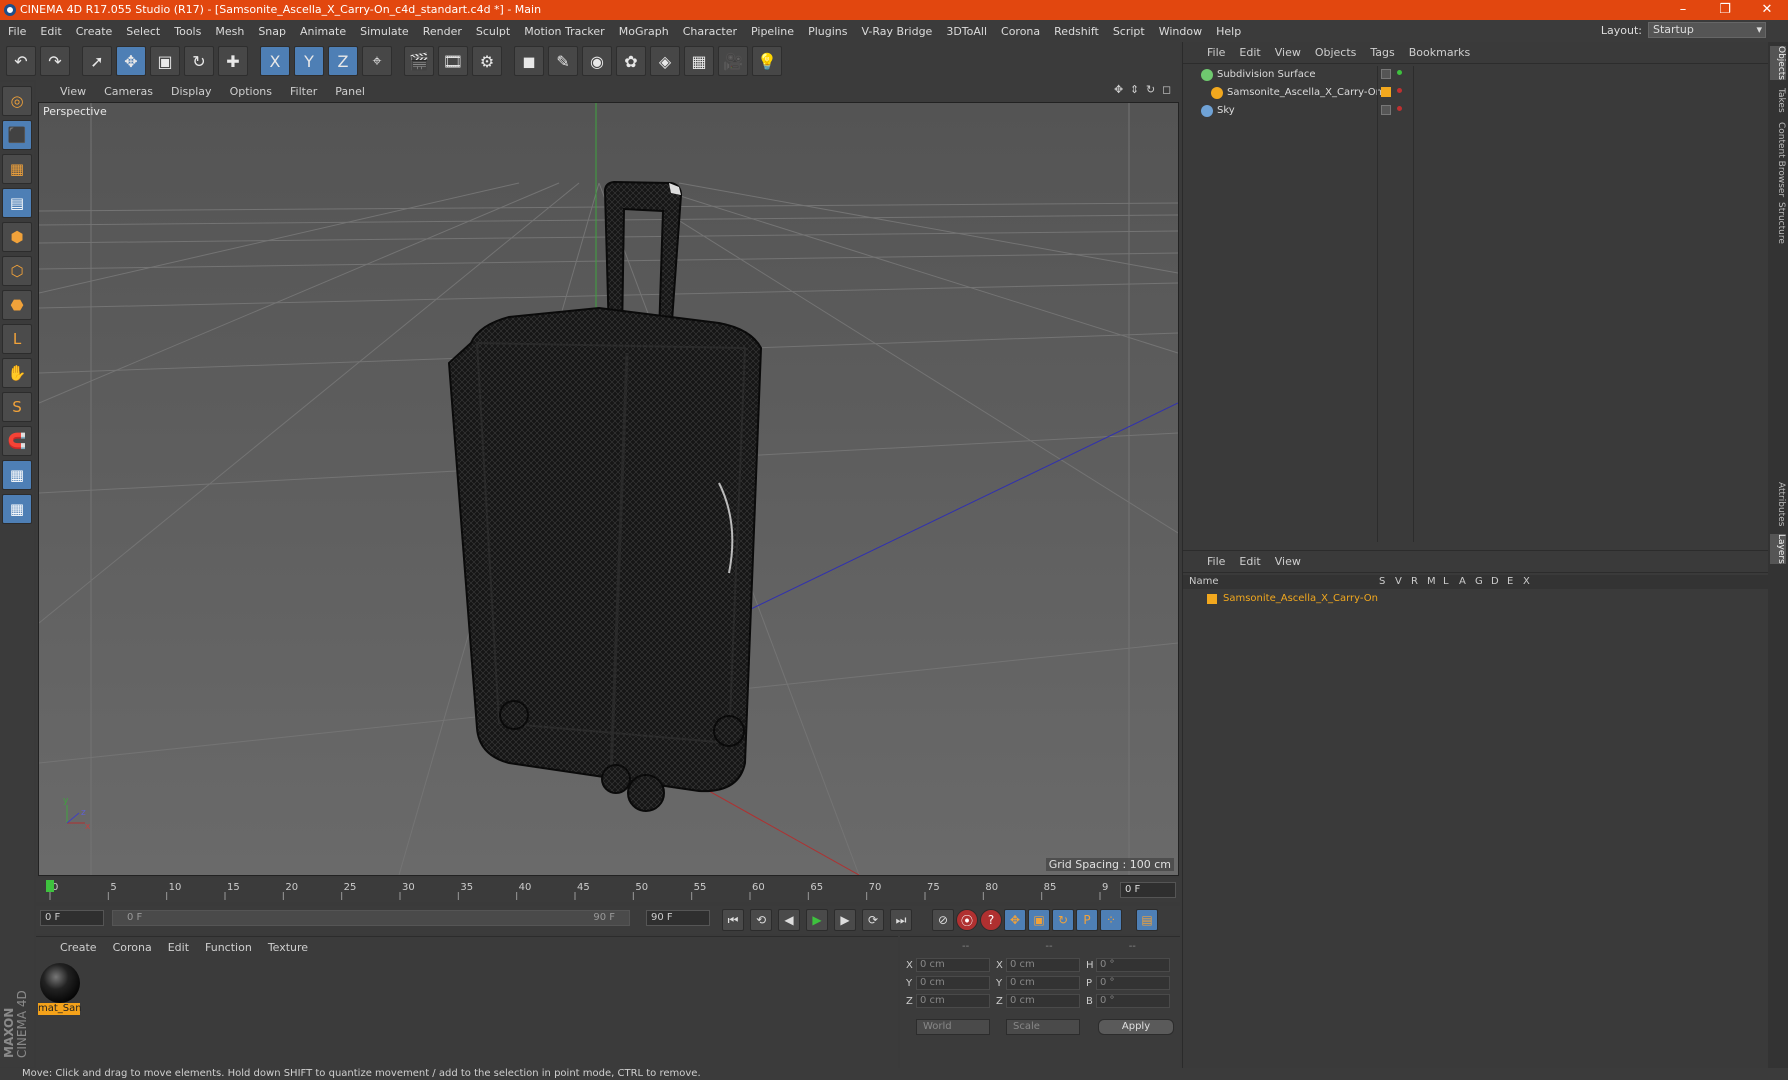 The width and height of the screenshot is (1788, 1080). What do you see at coordinates (343, 61) in the screenshot?
I see `z-axis-icon: Z` at bounding box center [343, 61].